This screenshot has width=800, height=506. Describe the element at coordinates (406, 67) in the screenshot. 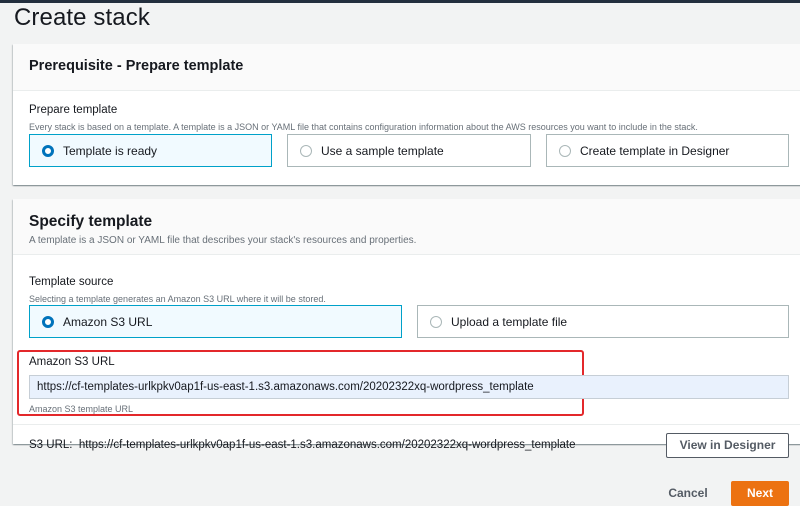

I see `prerequisite-header: Prerequisite - Prepare template` at that location.